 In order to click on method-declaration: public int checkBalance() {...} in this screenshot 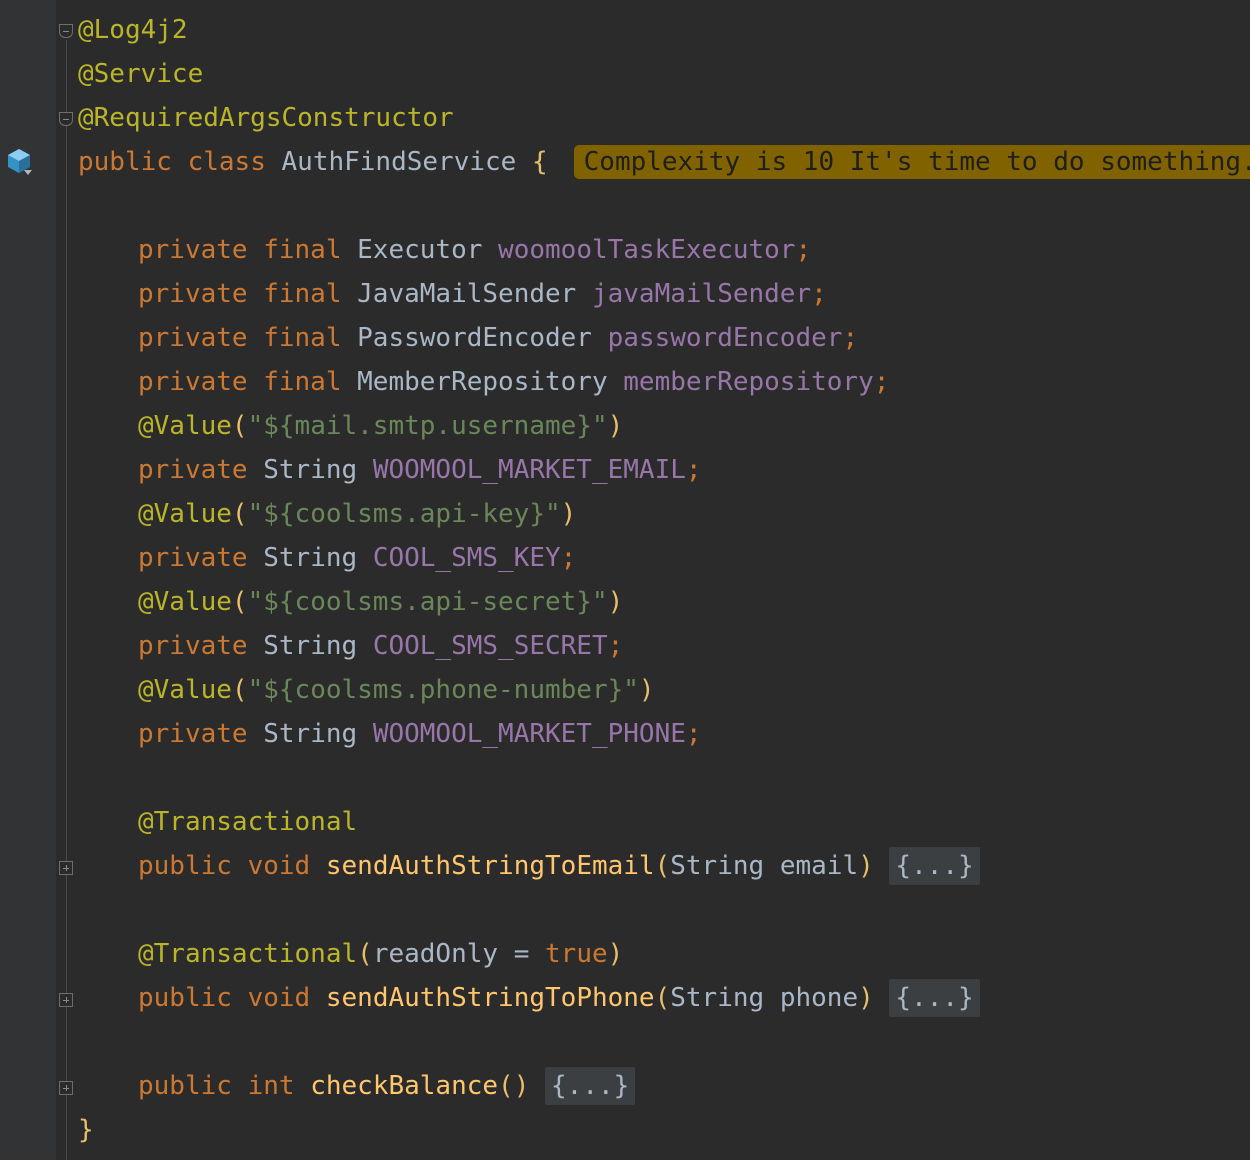, I will do `click(387, 1086)`.